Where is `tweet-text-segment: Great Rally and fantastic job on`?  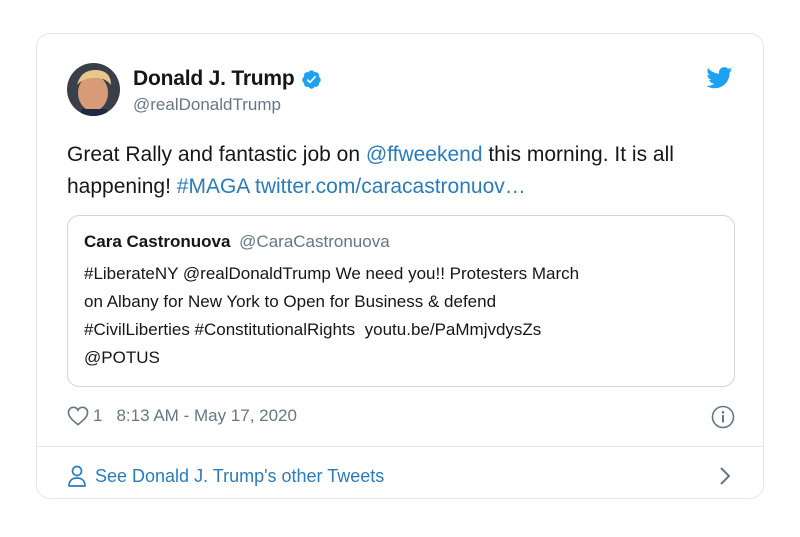
tweet-text-segment: Great Rally and fantastic job on is located at coordinates (216, 154).